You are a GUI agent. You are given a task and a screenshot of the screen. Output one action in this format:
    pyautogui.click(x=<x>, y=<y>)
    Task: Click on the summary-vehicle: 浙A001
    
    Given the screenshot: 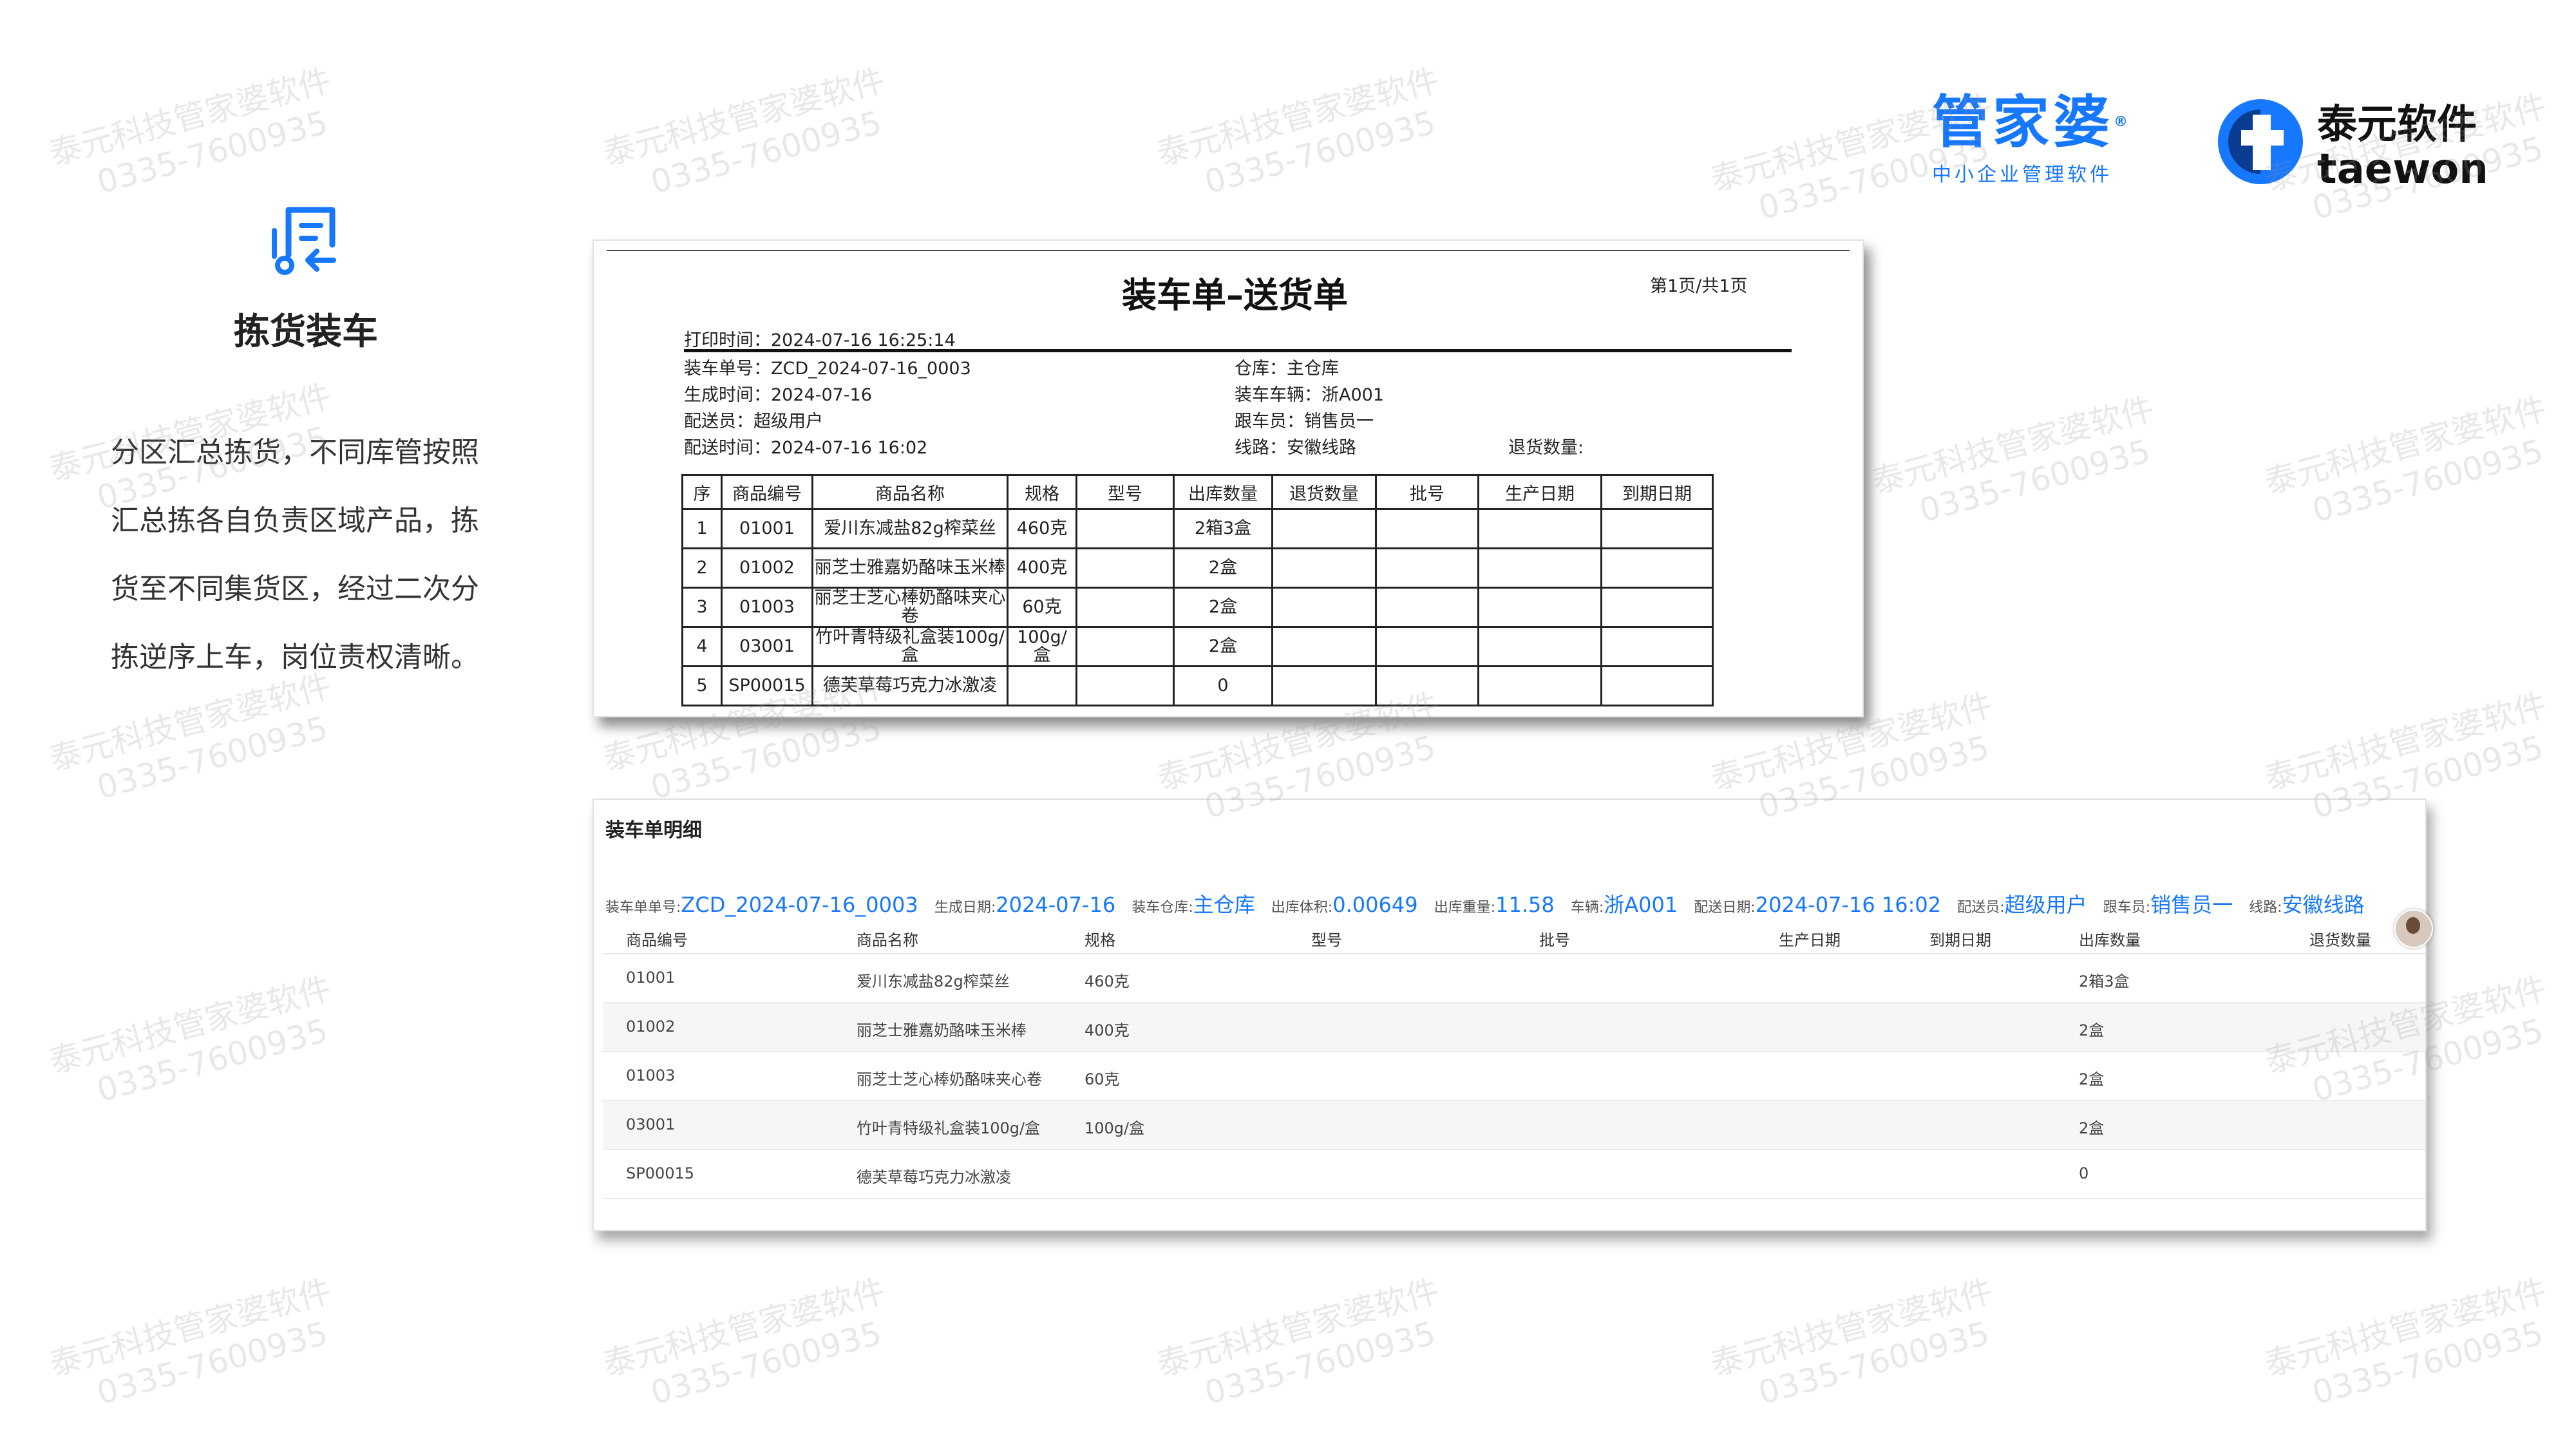 What is the action you would take?
    pyautogui.click(x=1641, y=905)
    